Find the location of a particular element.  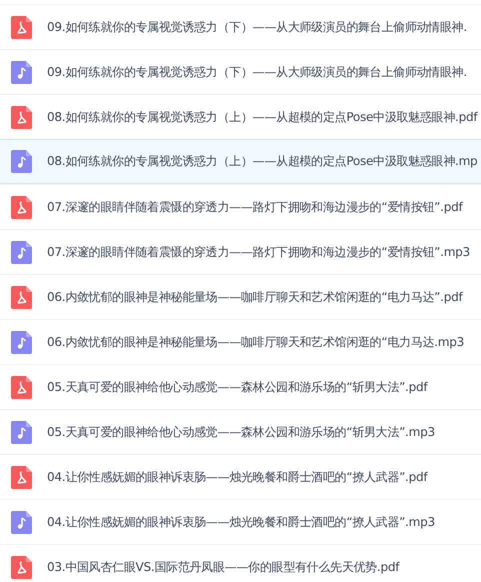

file-name: 07.深邃的眼睛伴随着震慑的穿透力——路灯下拥吻和海边漫步的“爱情按钮”.pdf is located at coordinates (254, 207).